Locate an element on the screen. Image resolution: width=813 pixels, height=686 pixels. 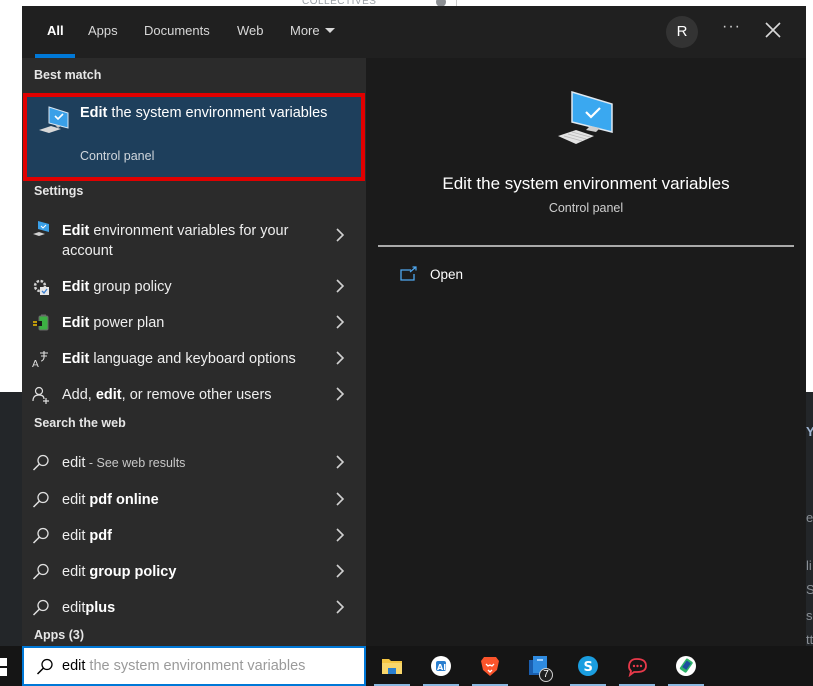
taskbar-ai-assistant: AI is located at coordinates (441, 668).